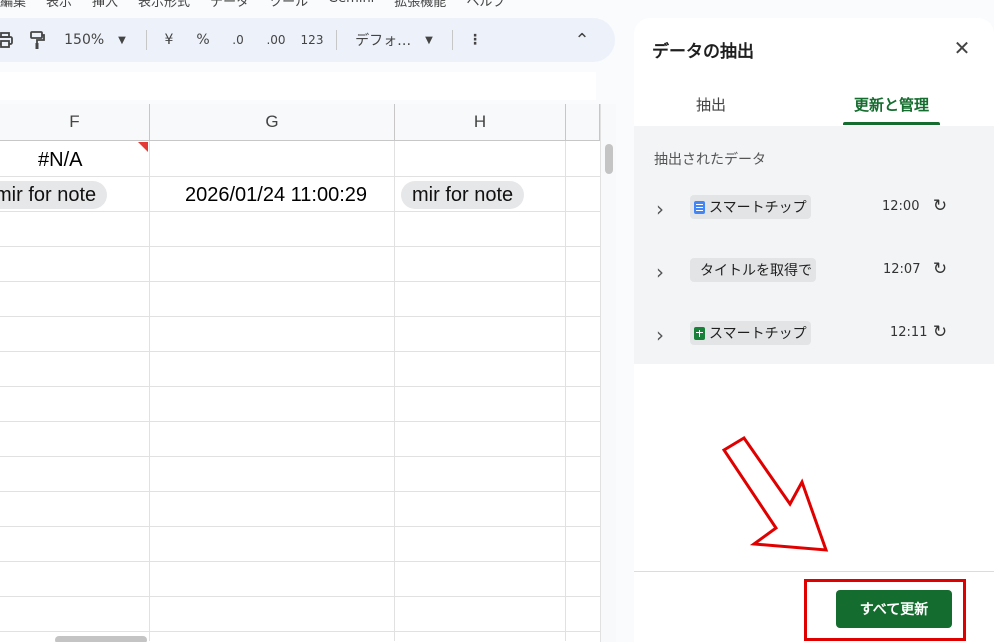 Image resolution: width=994 pixels, height=642 pixels. I want to click on currency-label: ¥, so click(169, 40).